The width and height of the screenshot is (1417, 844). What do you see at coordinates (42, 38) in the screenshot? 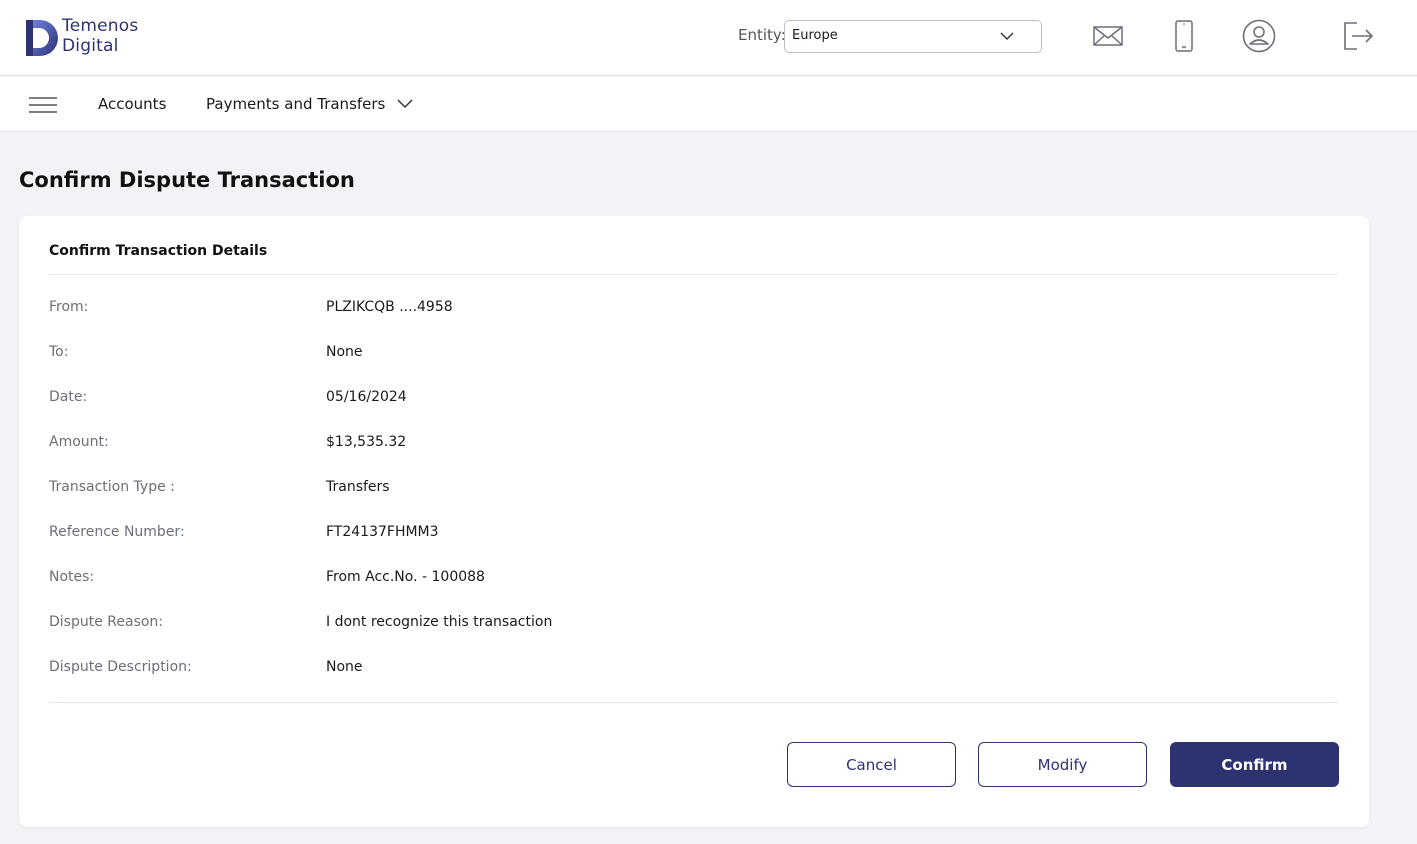
I see `temenos-logo-icon` at bounding box center [42, 38].